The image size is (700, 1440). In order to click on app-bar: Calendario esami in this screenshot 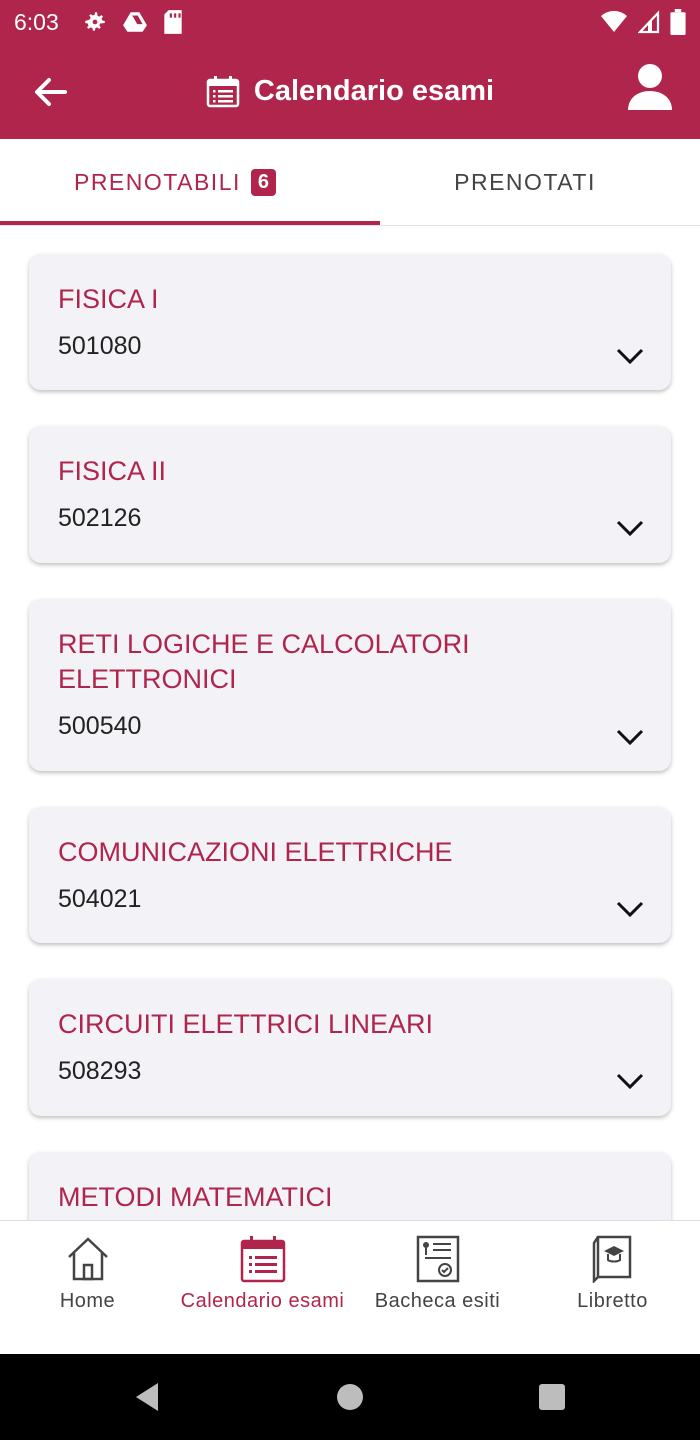, I will do `click(350, 91)`.